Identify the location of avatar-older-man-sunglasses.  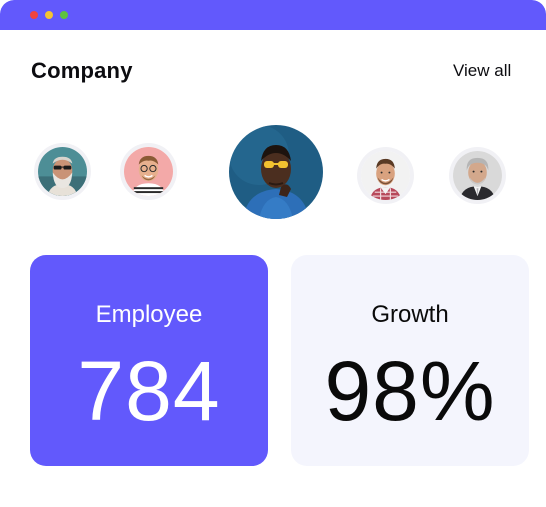
(62, 171).